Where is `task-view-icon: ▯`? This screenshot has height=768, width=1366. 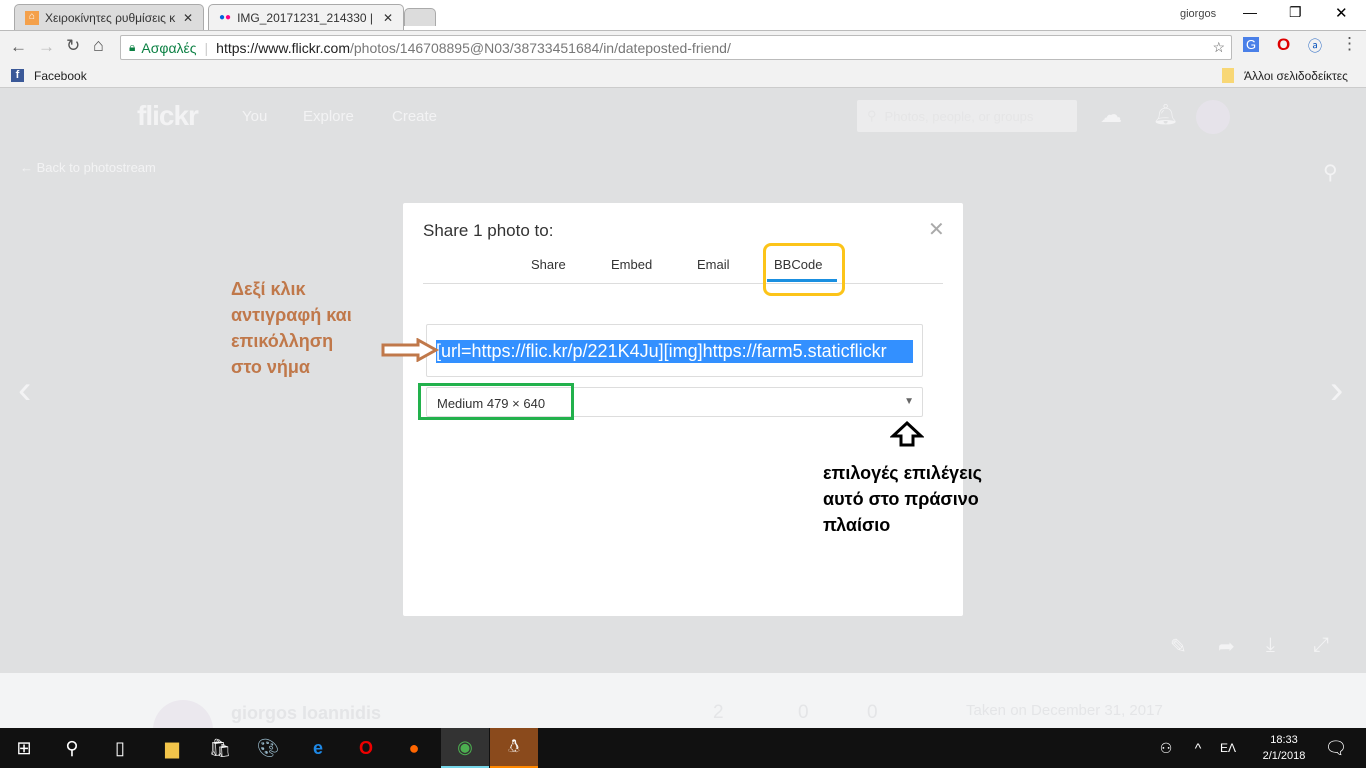 task-view-icon: ▯ is located at coordinates (120, 748).